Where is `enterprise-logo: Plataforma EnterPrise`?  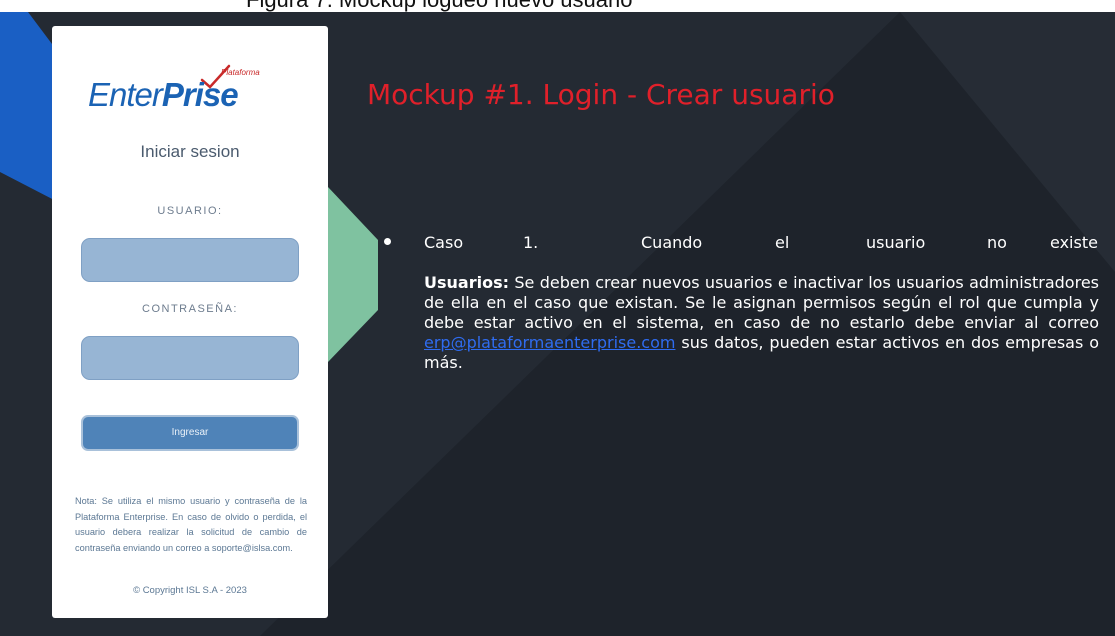
enterprise-logo: Plataforma EnterPrise is located at coordinates (193, 94).